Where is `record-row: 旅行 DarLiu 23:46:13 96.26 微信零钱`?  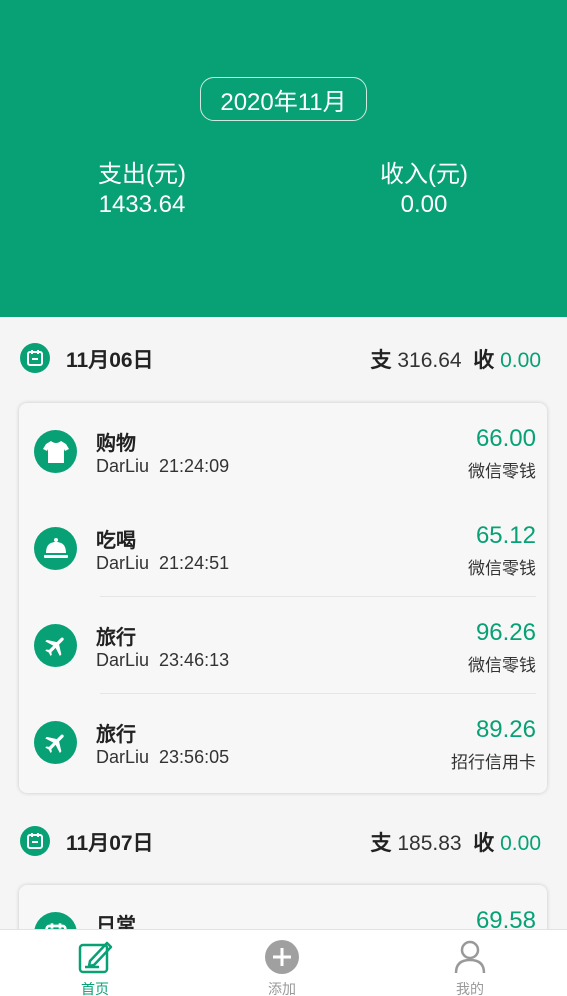 record-row: 旅行 DarLiu 23:46:13 96.26 微信零钱 is located at coordinates (283, 645).